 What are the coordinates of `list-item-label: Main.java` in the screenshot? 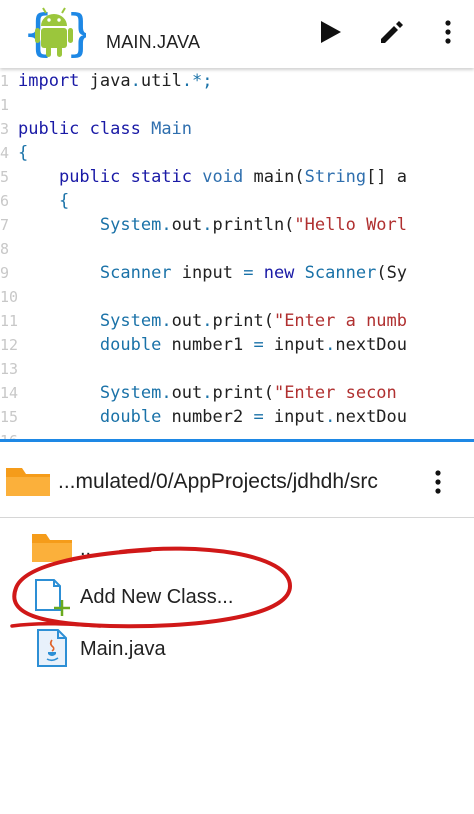 It's located at (123, 649).